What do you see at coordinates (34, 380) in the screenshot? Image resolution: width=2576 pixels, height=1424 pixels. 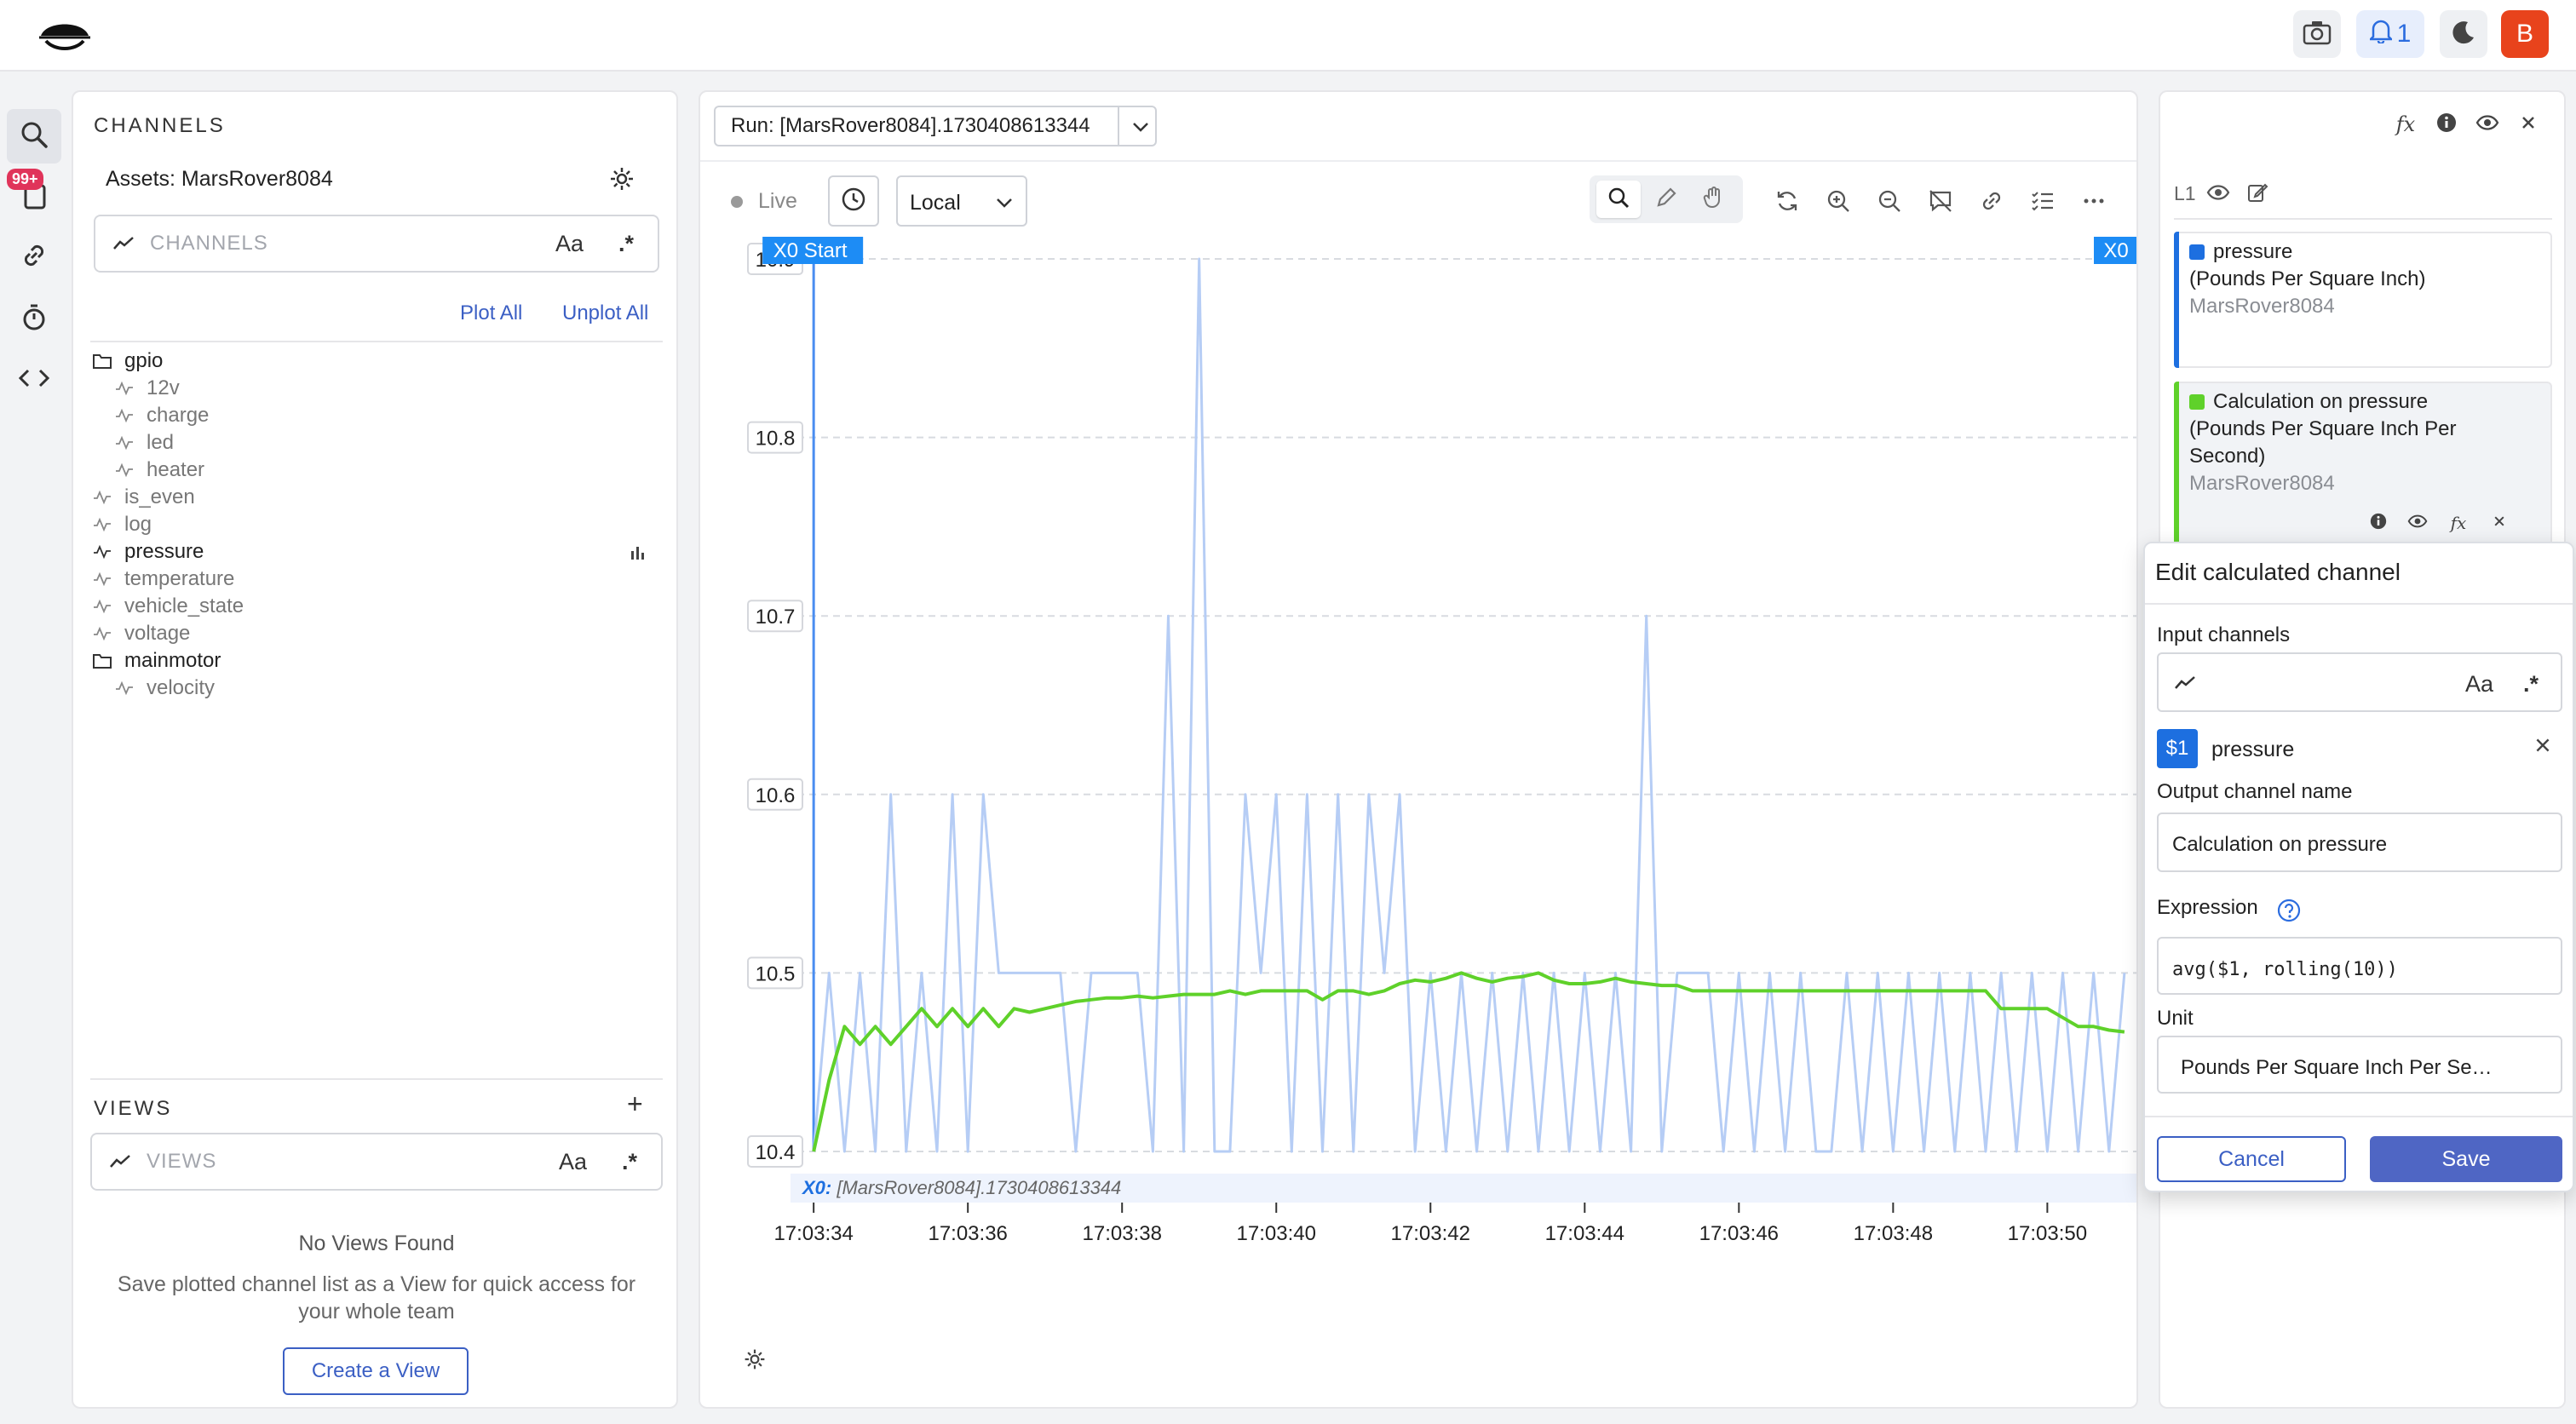 I see `code-nav-button` at bounding box center [34, 380].